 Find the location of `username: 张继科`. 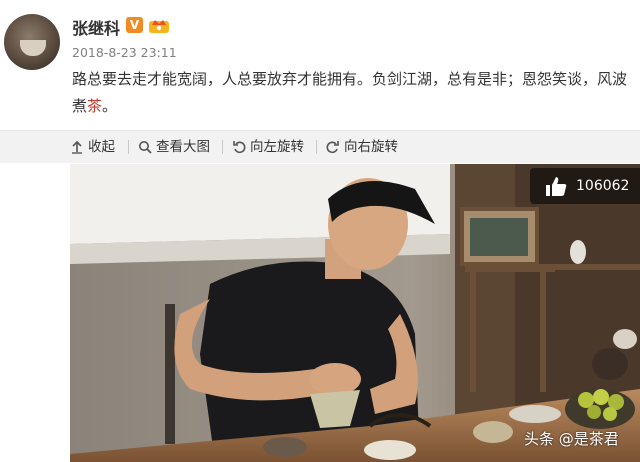

username: 张继科 is located at coordinates (96, 27).